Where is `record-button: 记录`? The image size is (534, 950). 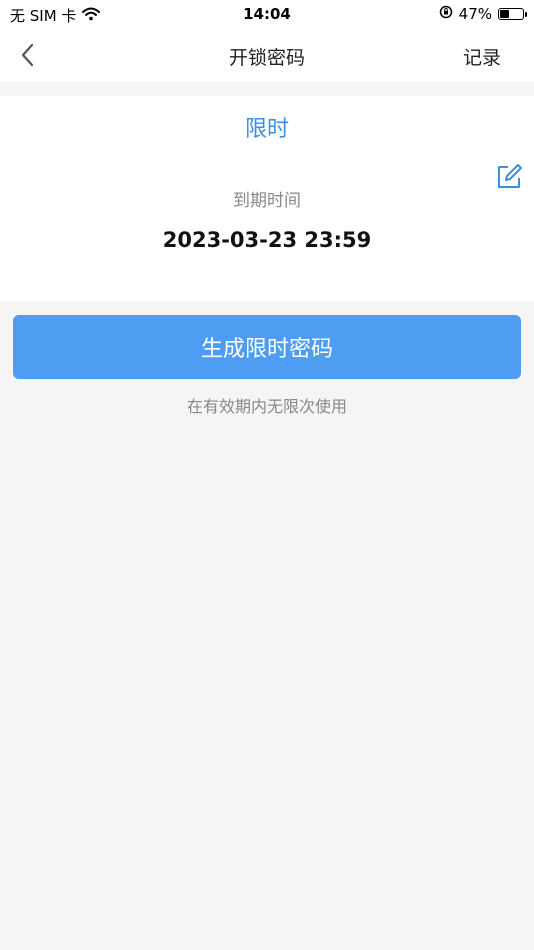 record-button: 记录 is located at coordinates (482, 56).